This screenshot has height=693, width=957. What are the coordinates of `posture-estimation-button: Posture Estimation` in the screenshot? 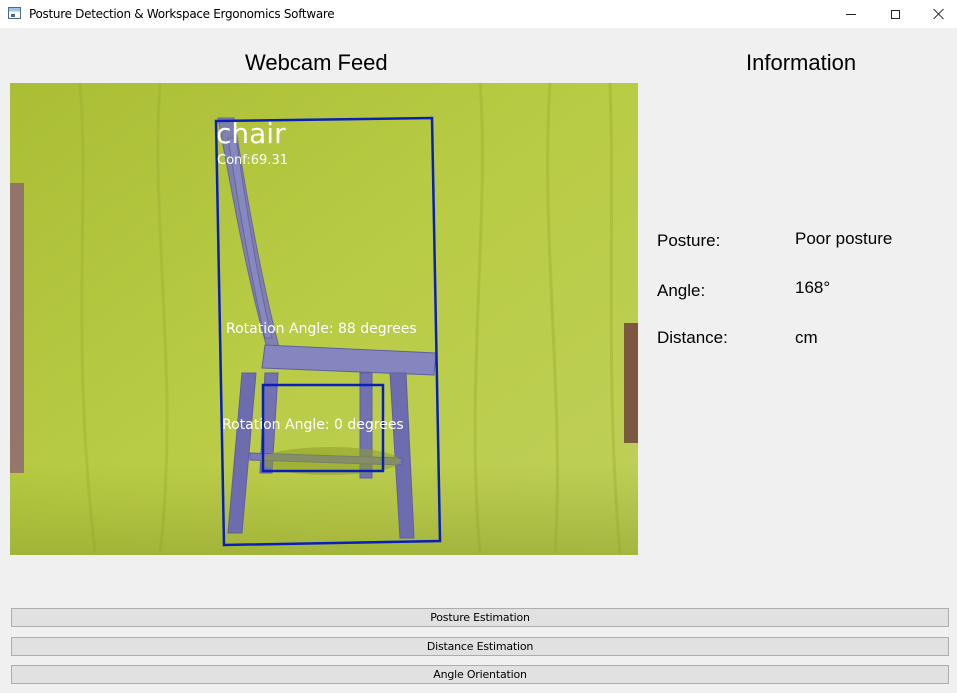 It's located at (480, 617).